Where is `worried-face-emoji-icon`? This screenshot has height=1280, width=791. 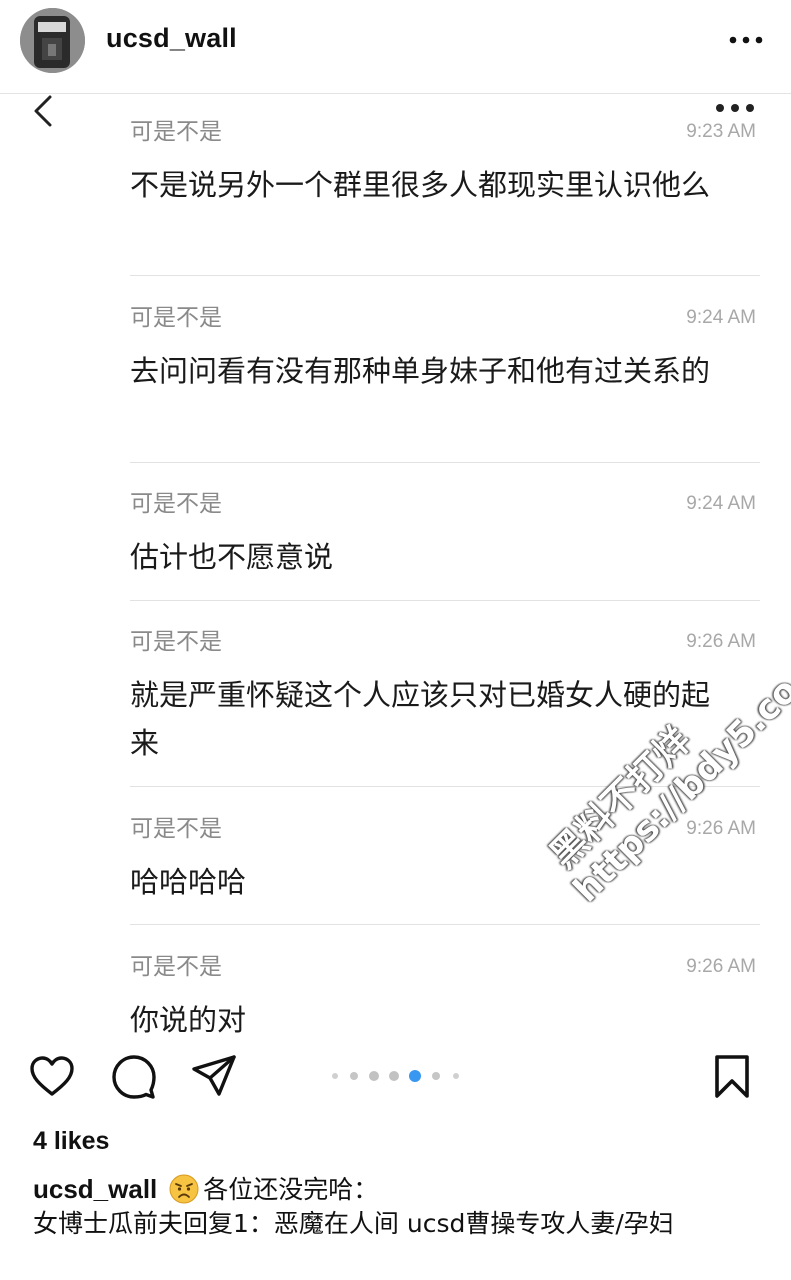 worried-face-emoji-icon is located at coordinates (184, 1189).